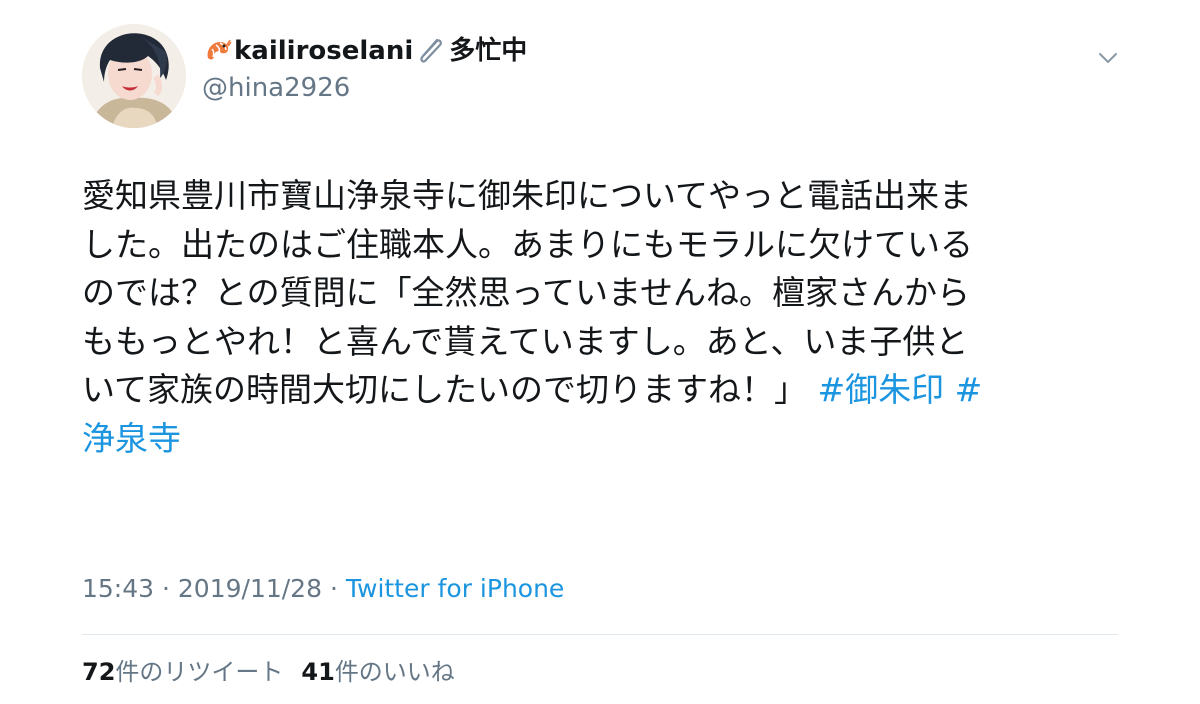 This screenshot has width=1200, height=704. What do you see at coordinates (199, 672) in the screenshot?
I see `retweet-label: 件のリツイート` at bounding box center [199, 672].